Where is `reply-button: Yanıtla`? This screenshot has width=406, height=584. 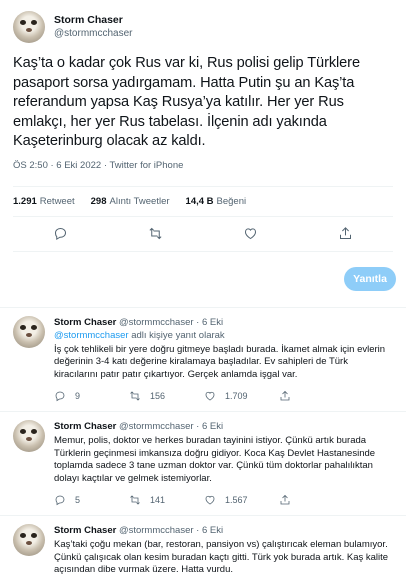 reply-button: Yanıtla is located at coordinates (370, 279).